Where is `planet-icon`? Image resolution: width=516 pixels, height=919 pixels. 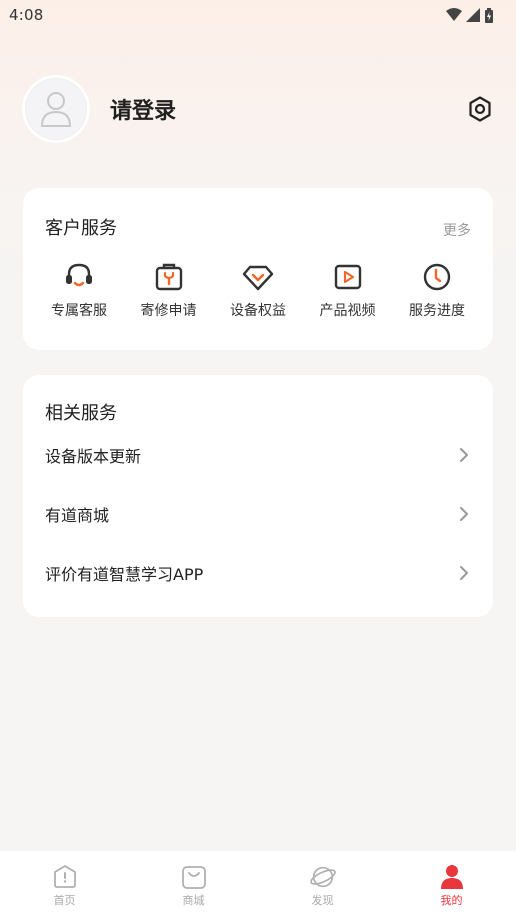
planet-icon is located at coordinates (323, 877).